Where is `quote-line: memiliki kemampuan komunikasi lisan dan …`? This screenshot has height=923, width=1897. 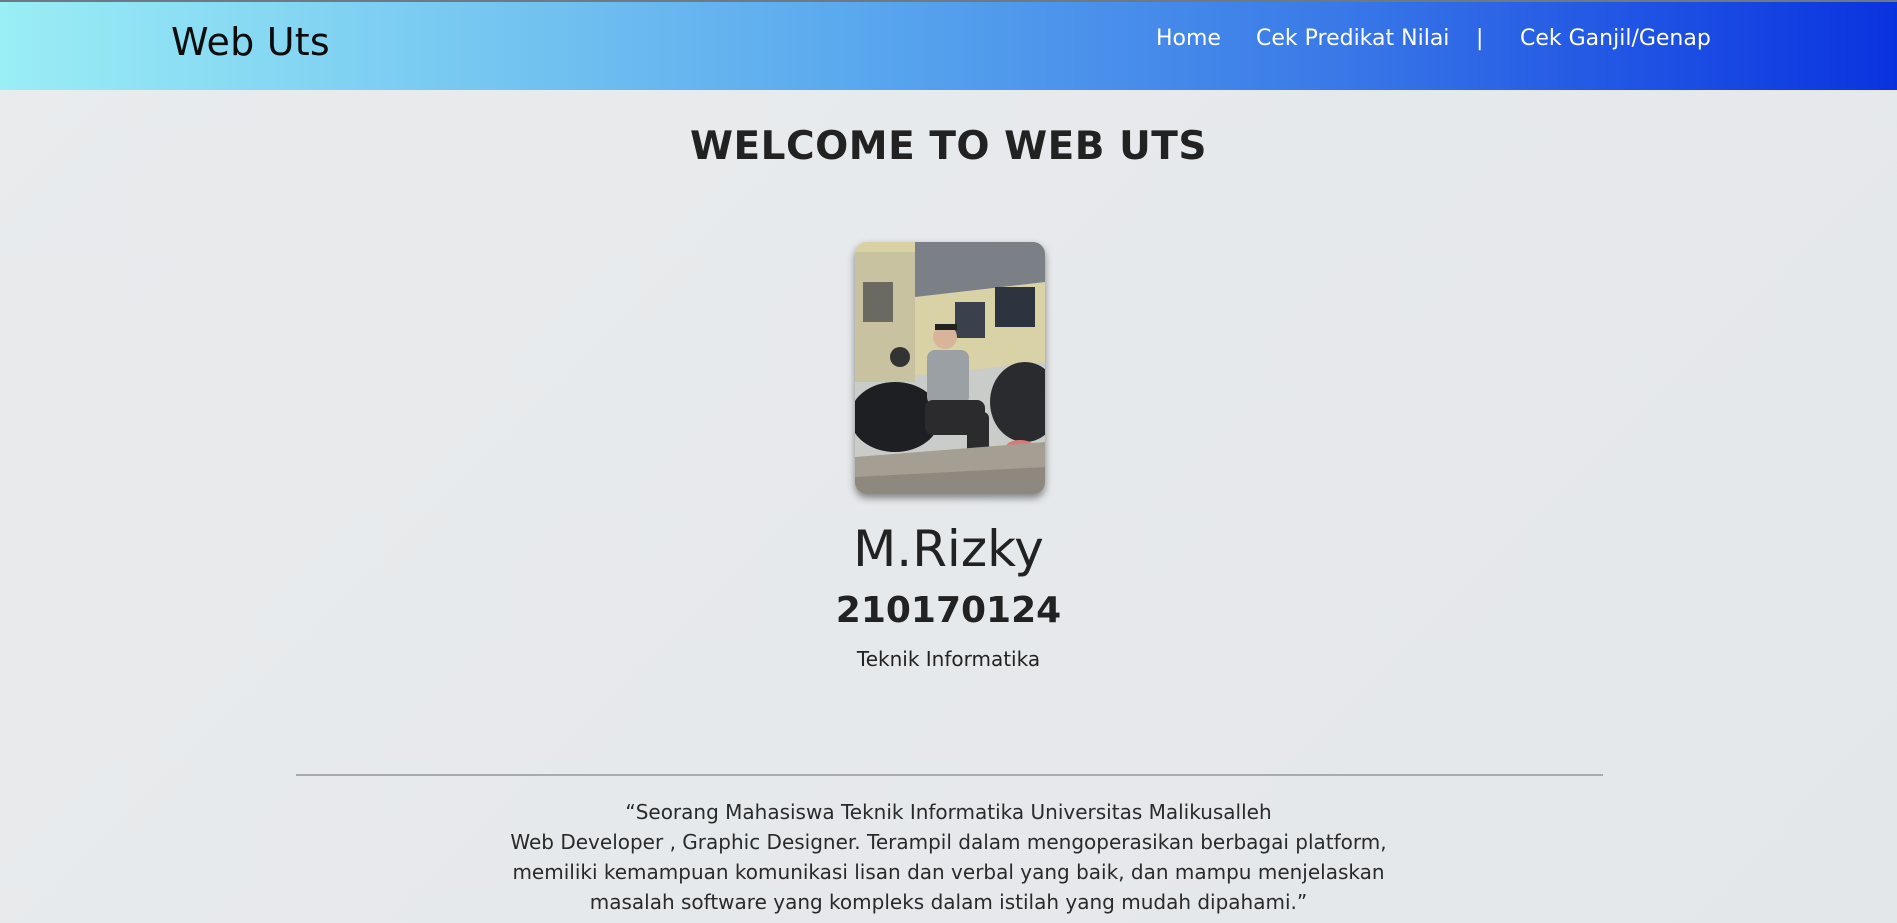
quote-line: memiliki kemampuan komunikasi lisan dan … is located at coordinates (948, 872).